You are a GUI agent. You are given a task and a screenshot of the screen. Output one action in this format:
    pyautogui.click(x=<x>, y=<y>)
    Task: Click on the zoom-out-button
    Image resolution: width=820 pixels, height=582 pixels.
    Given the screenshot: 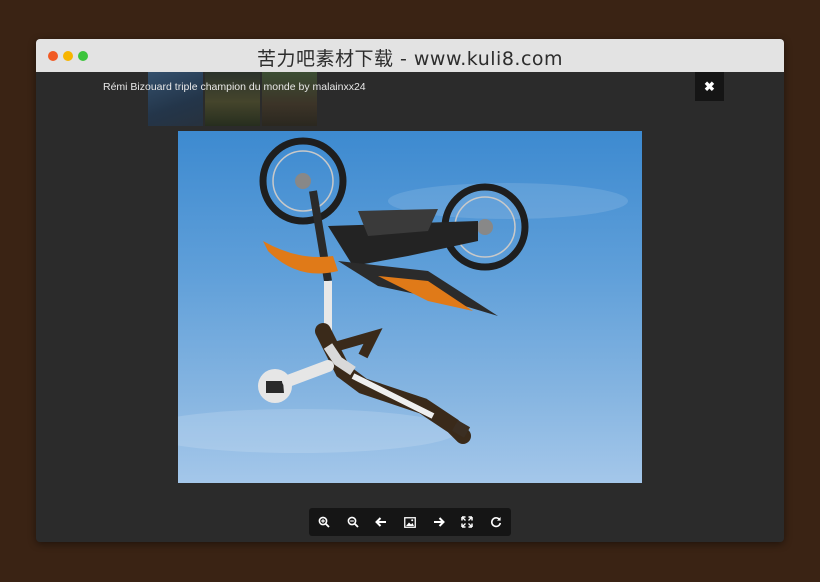 What is the action you would take?
    pyautogui.click(x=353, y=522)
    